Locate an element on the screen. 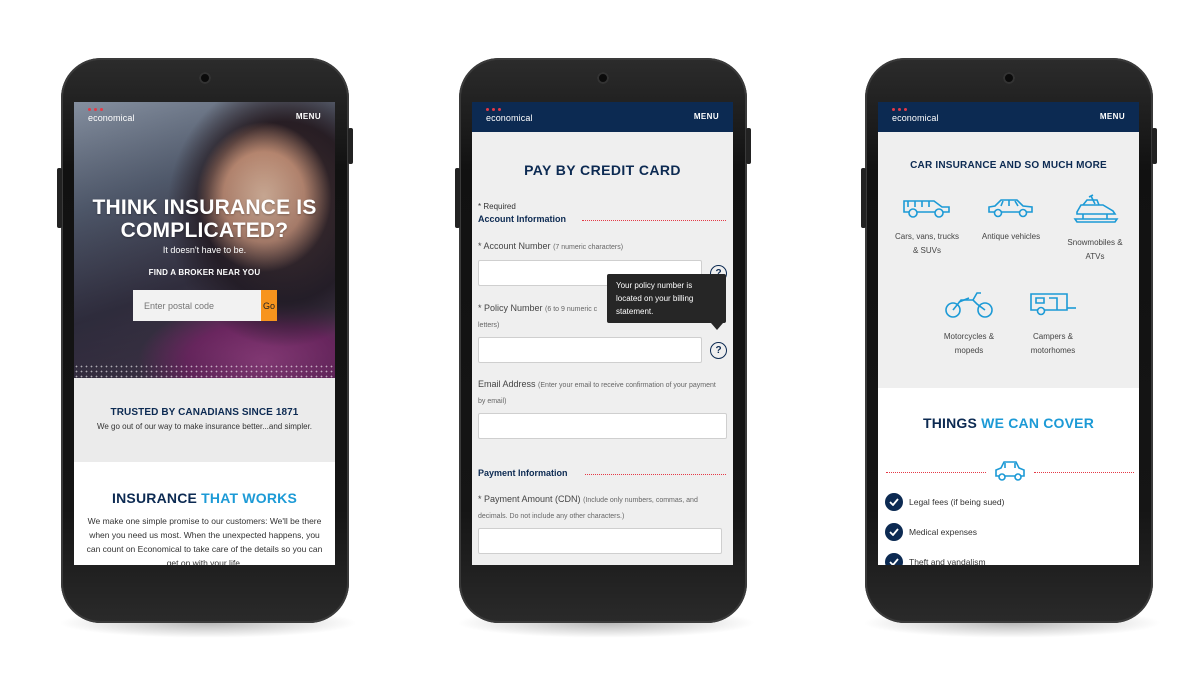 The height and width of the screenshot is (692, 1200). motorcycle-icon is located at coordinates (969, 305).